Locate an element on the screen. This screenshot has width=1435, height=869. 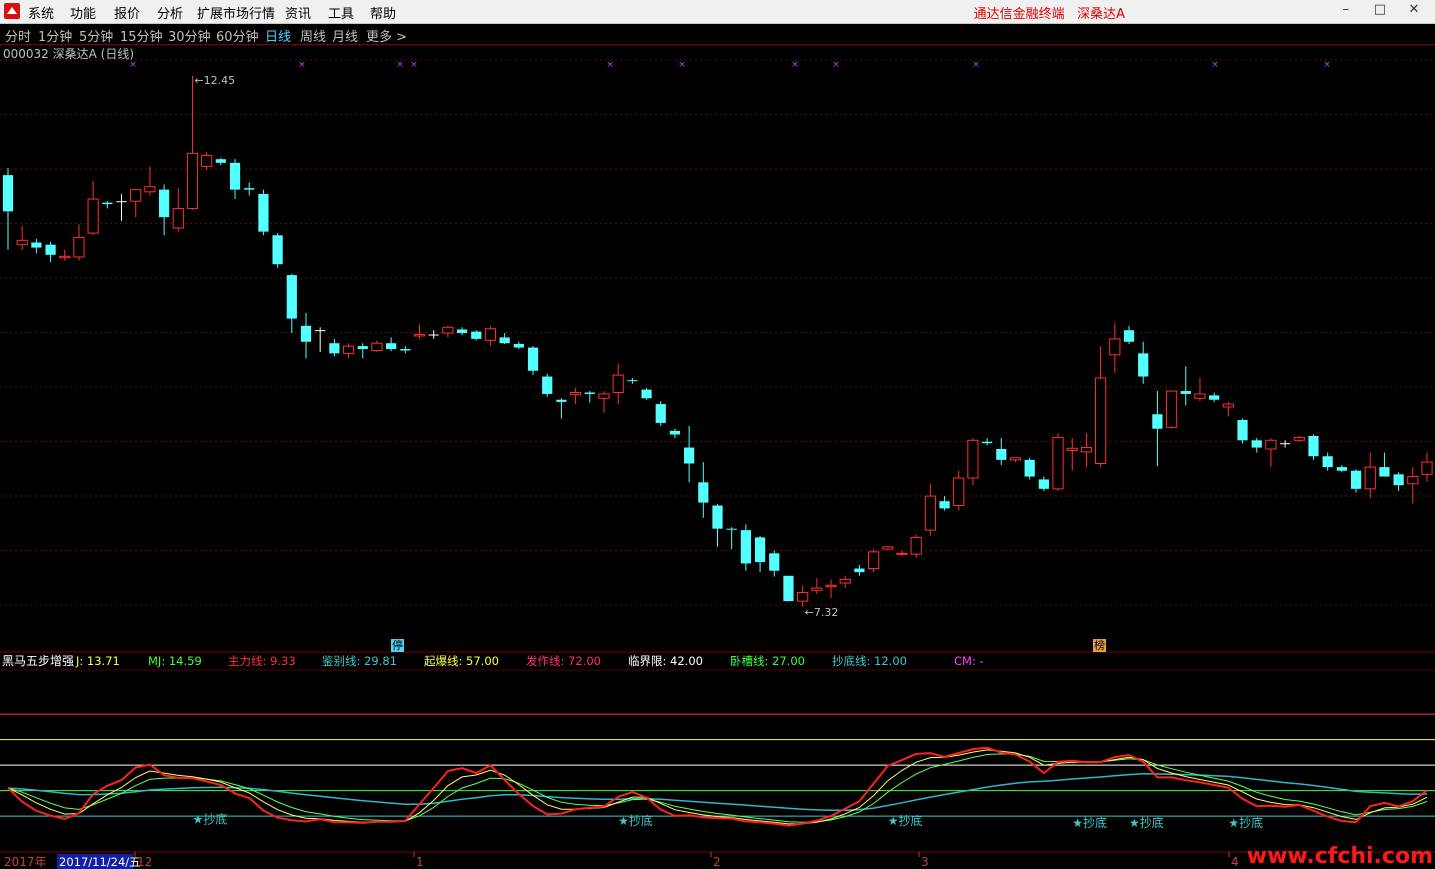
period-1min: 1分钟 is located at coordinates (55, 35).